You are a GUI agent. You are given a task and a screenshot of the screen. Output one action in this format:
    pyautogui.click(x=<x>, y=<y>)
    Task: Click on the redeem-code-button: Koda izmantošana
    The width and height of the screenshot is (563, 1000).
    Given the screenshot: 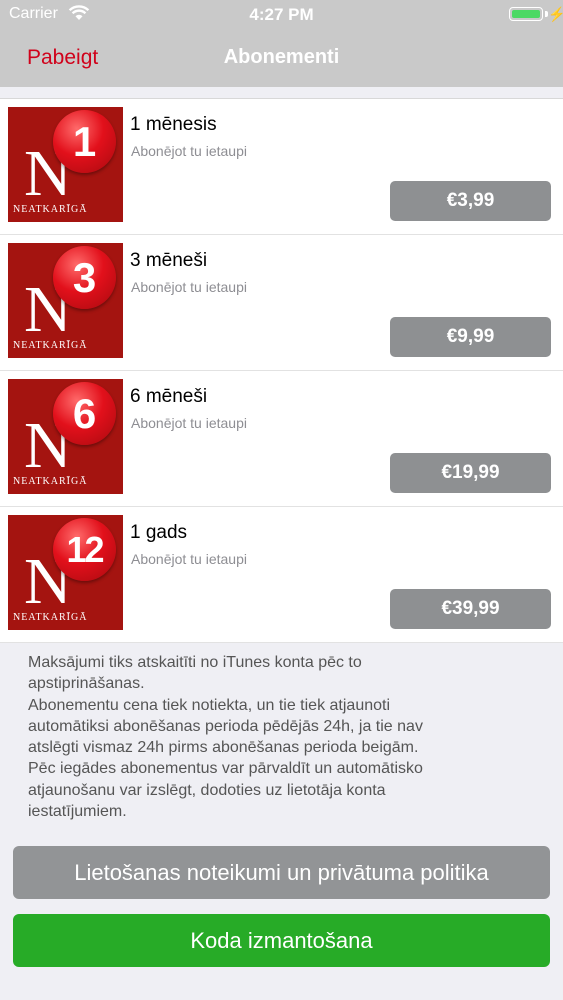 What is the action you would take?
    pyautogui.click(x=281, y=940)
    